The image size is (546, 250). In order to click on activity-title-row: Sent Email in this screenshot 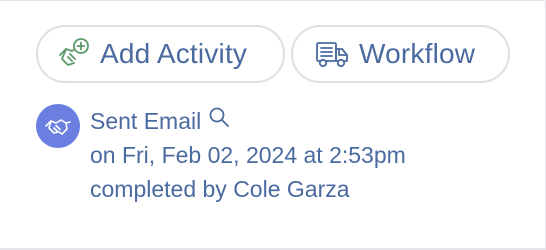, I will do `click(300, 121)`.